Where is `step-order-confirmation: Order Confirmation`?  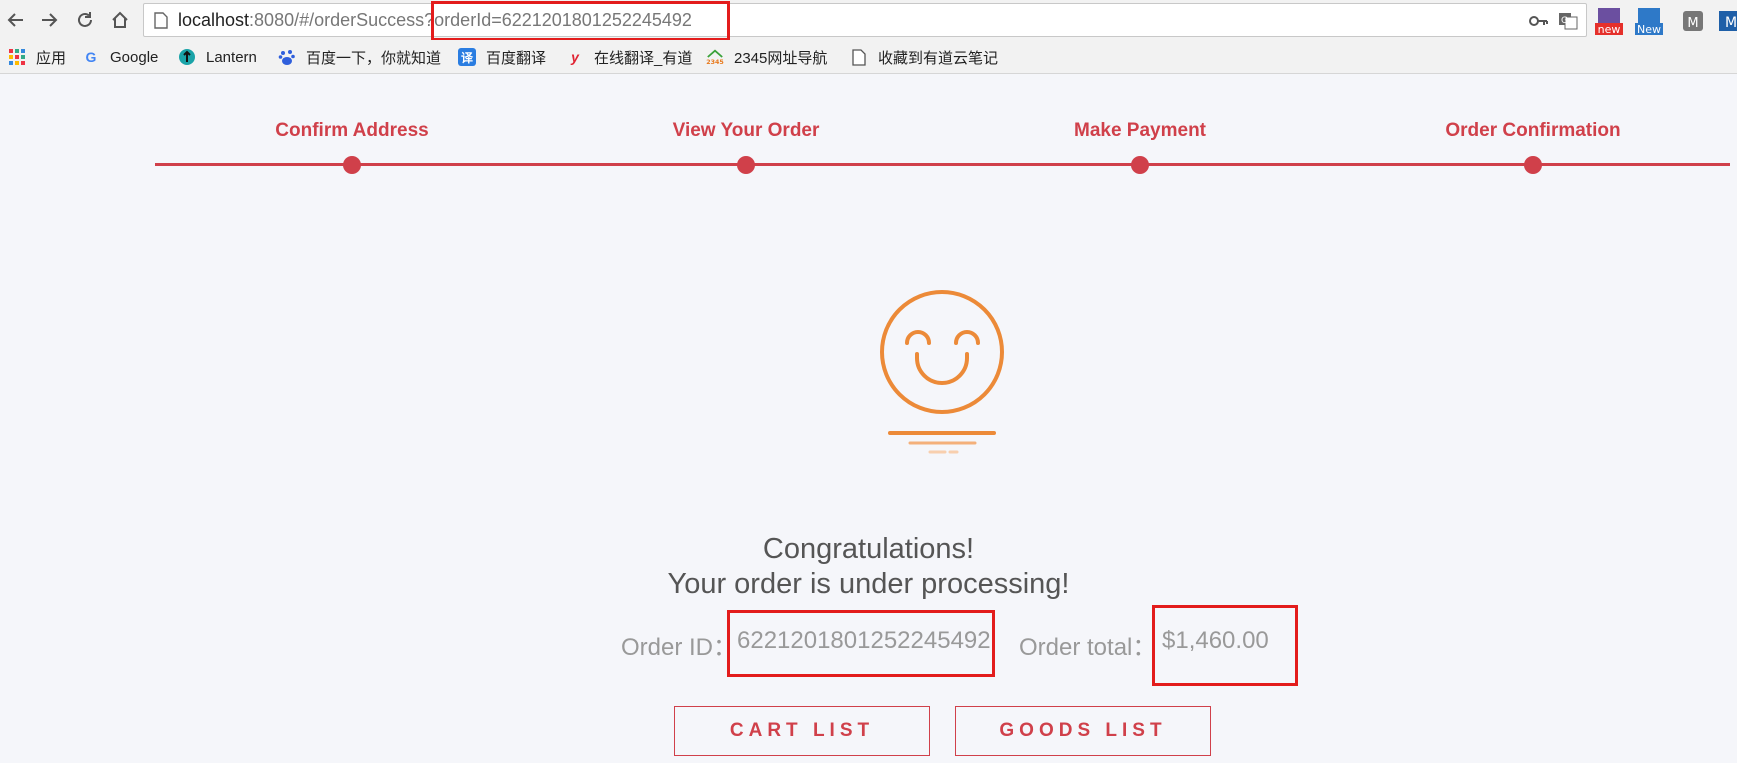
step-order-confirmation: Order Confirmation is located at coordinates (1532, 131).